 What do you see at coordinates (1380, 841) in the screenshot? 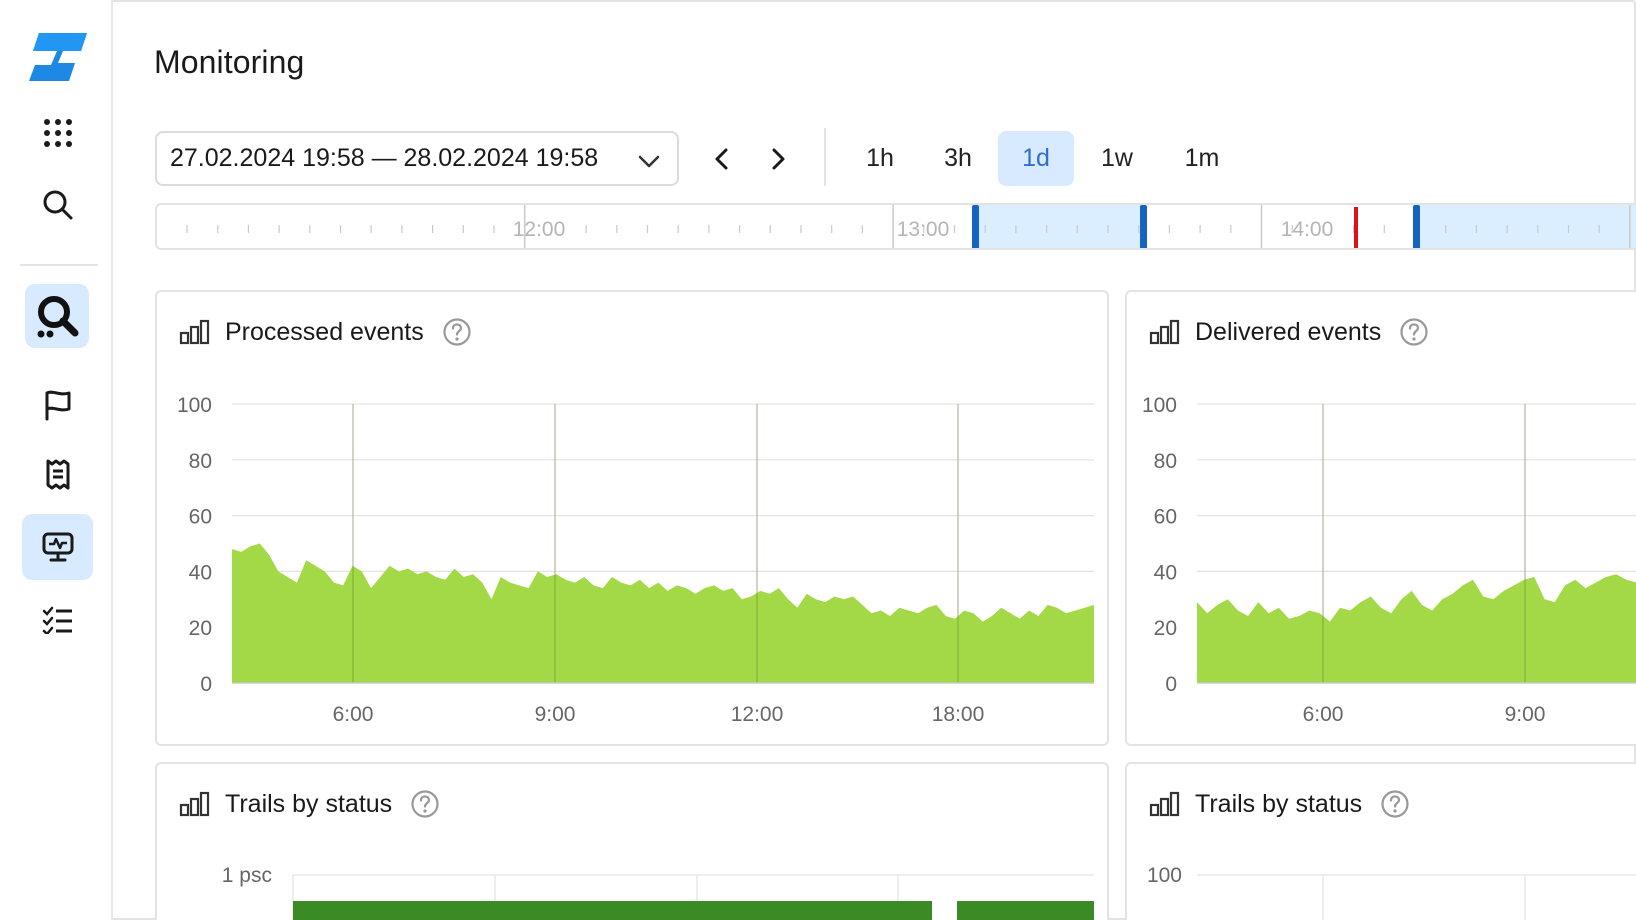
I see `panel-trails-by-status-2: 100 Trails by status` at bounding box center [1380, 841].